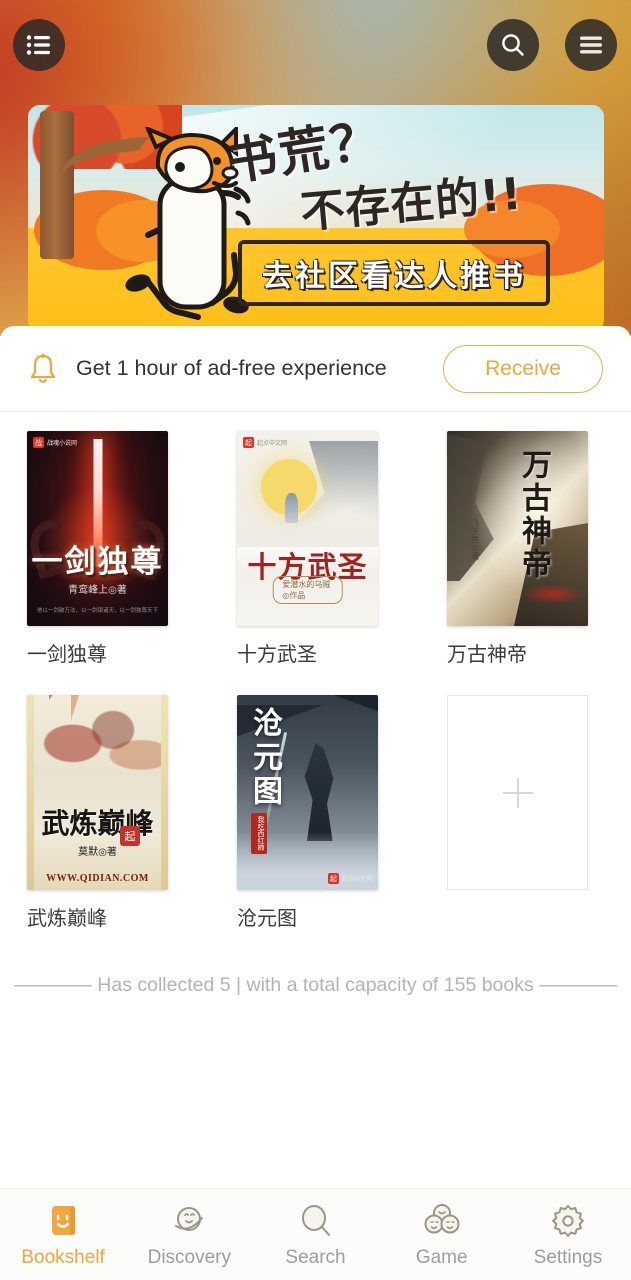  I want to click on cover-figure, so click(291, 508).